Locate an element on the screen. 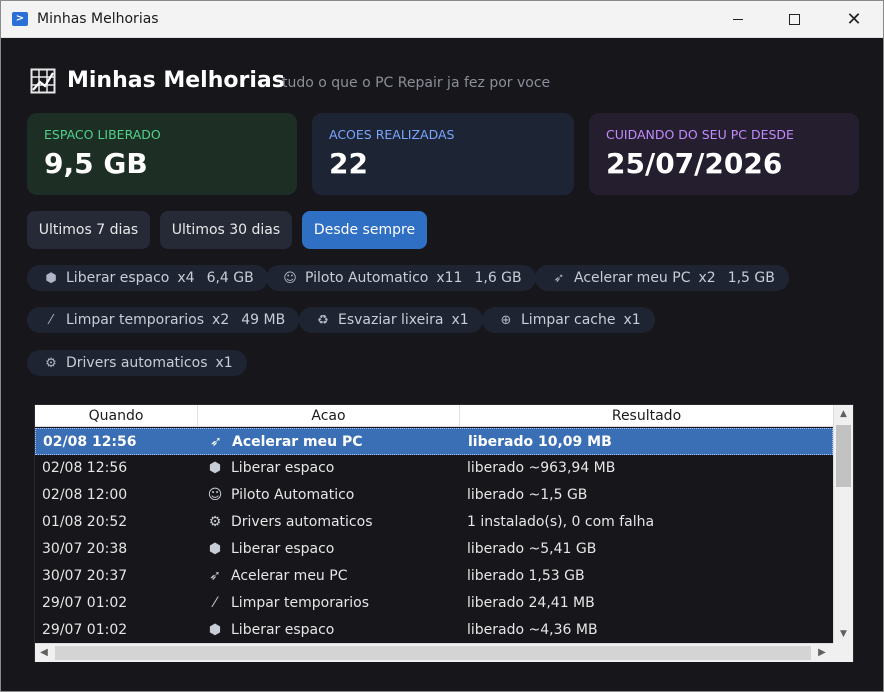 This screenshot has width=884, height=692. horizontal-scrollbar: ◀ ▶ is located at coordinates (434, 652).